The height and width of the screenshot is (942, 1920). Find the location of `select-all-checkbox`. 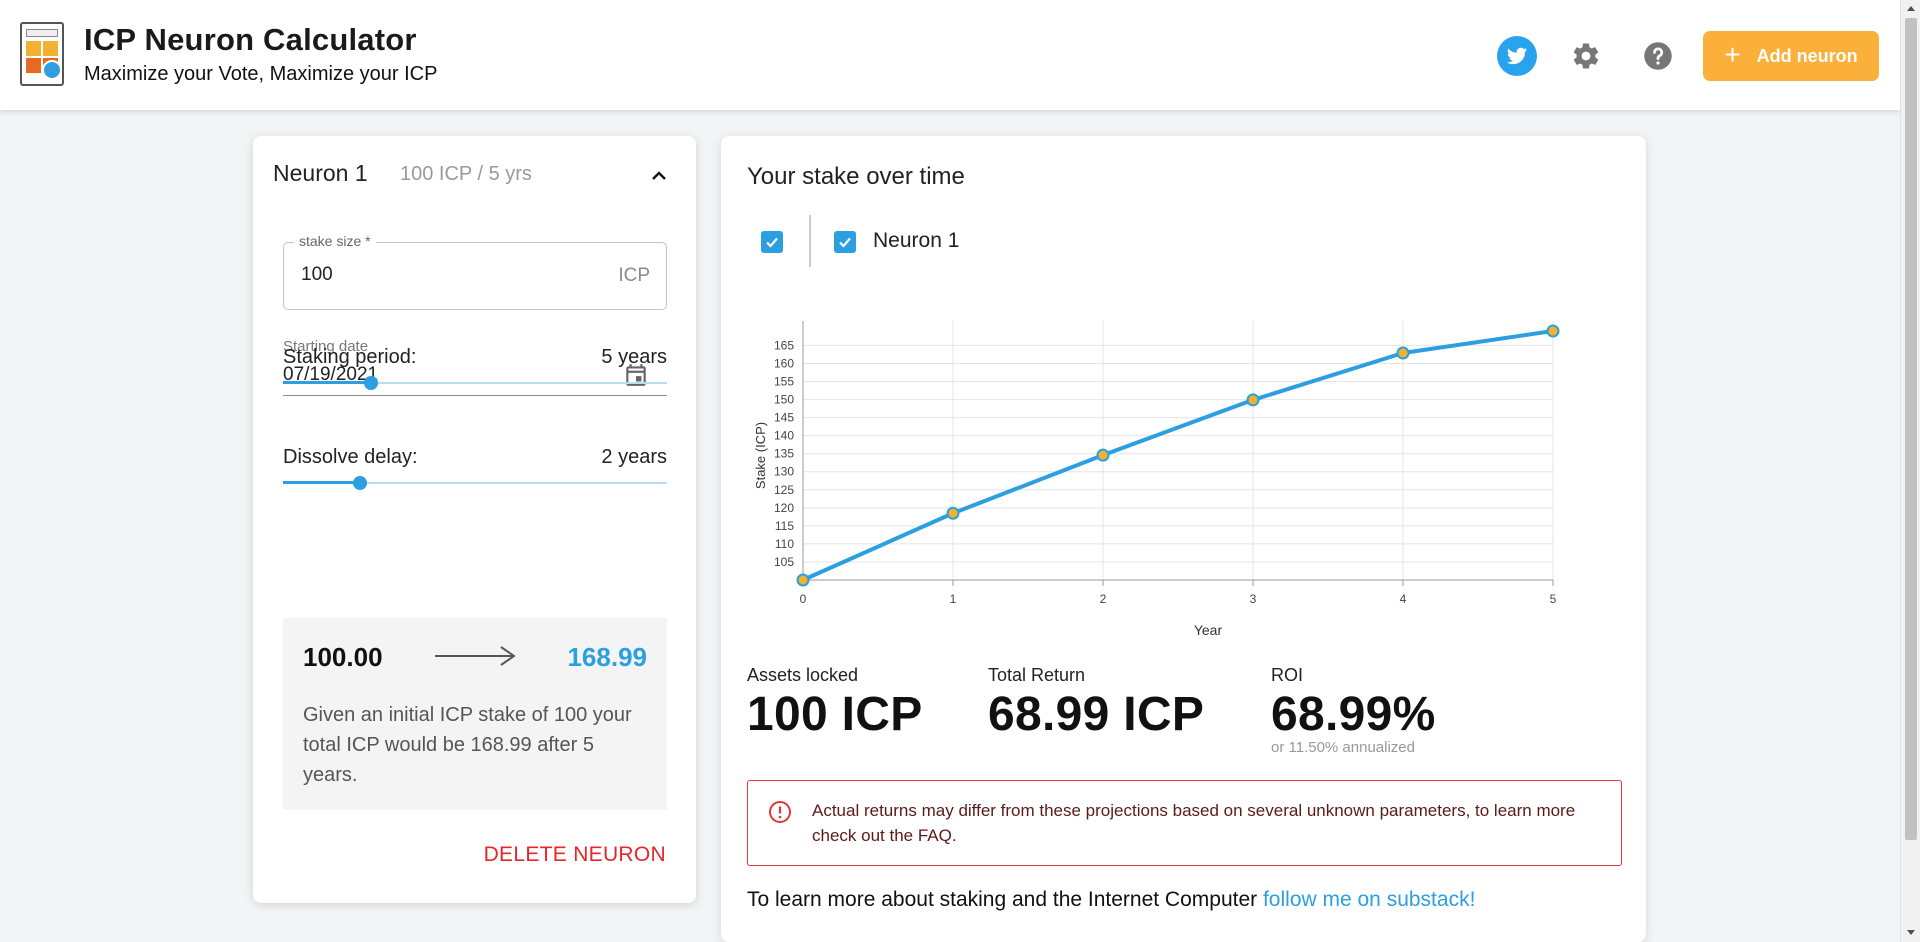

select-all-checkbox is located at coordinates (772, 242).